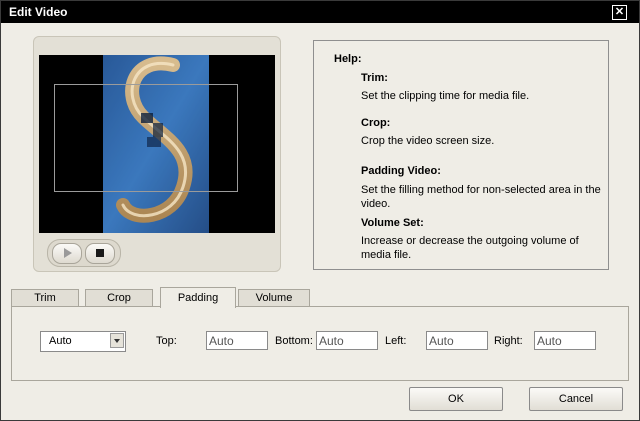  What do you see at coordinates (84, 253) in the screenshot?
I see `playback-controls` at bounding box center [84, 253].